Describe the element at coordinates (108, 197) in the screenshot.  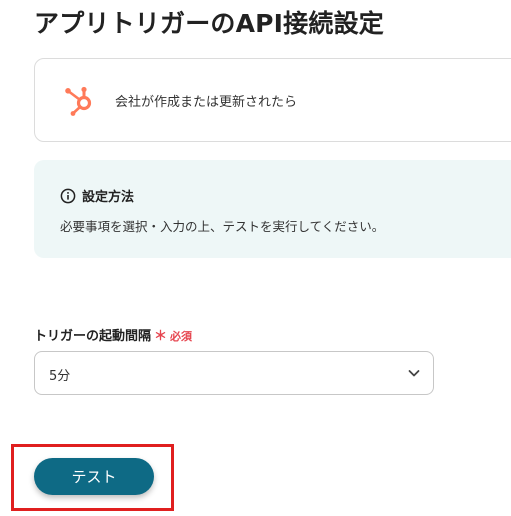
I see `info-title: 設定方法` at that location.